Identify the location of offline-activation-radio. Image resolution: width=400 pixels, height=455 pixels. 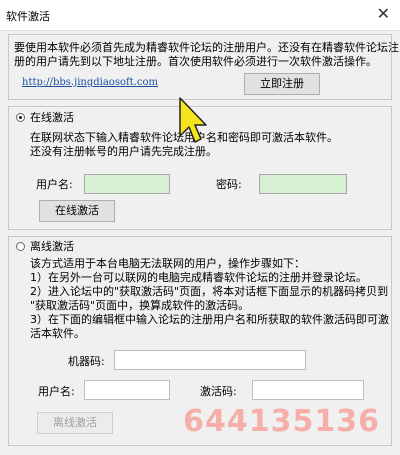
(20, 246).